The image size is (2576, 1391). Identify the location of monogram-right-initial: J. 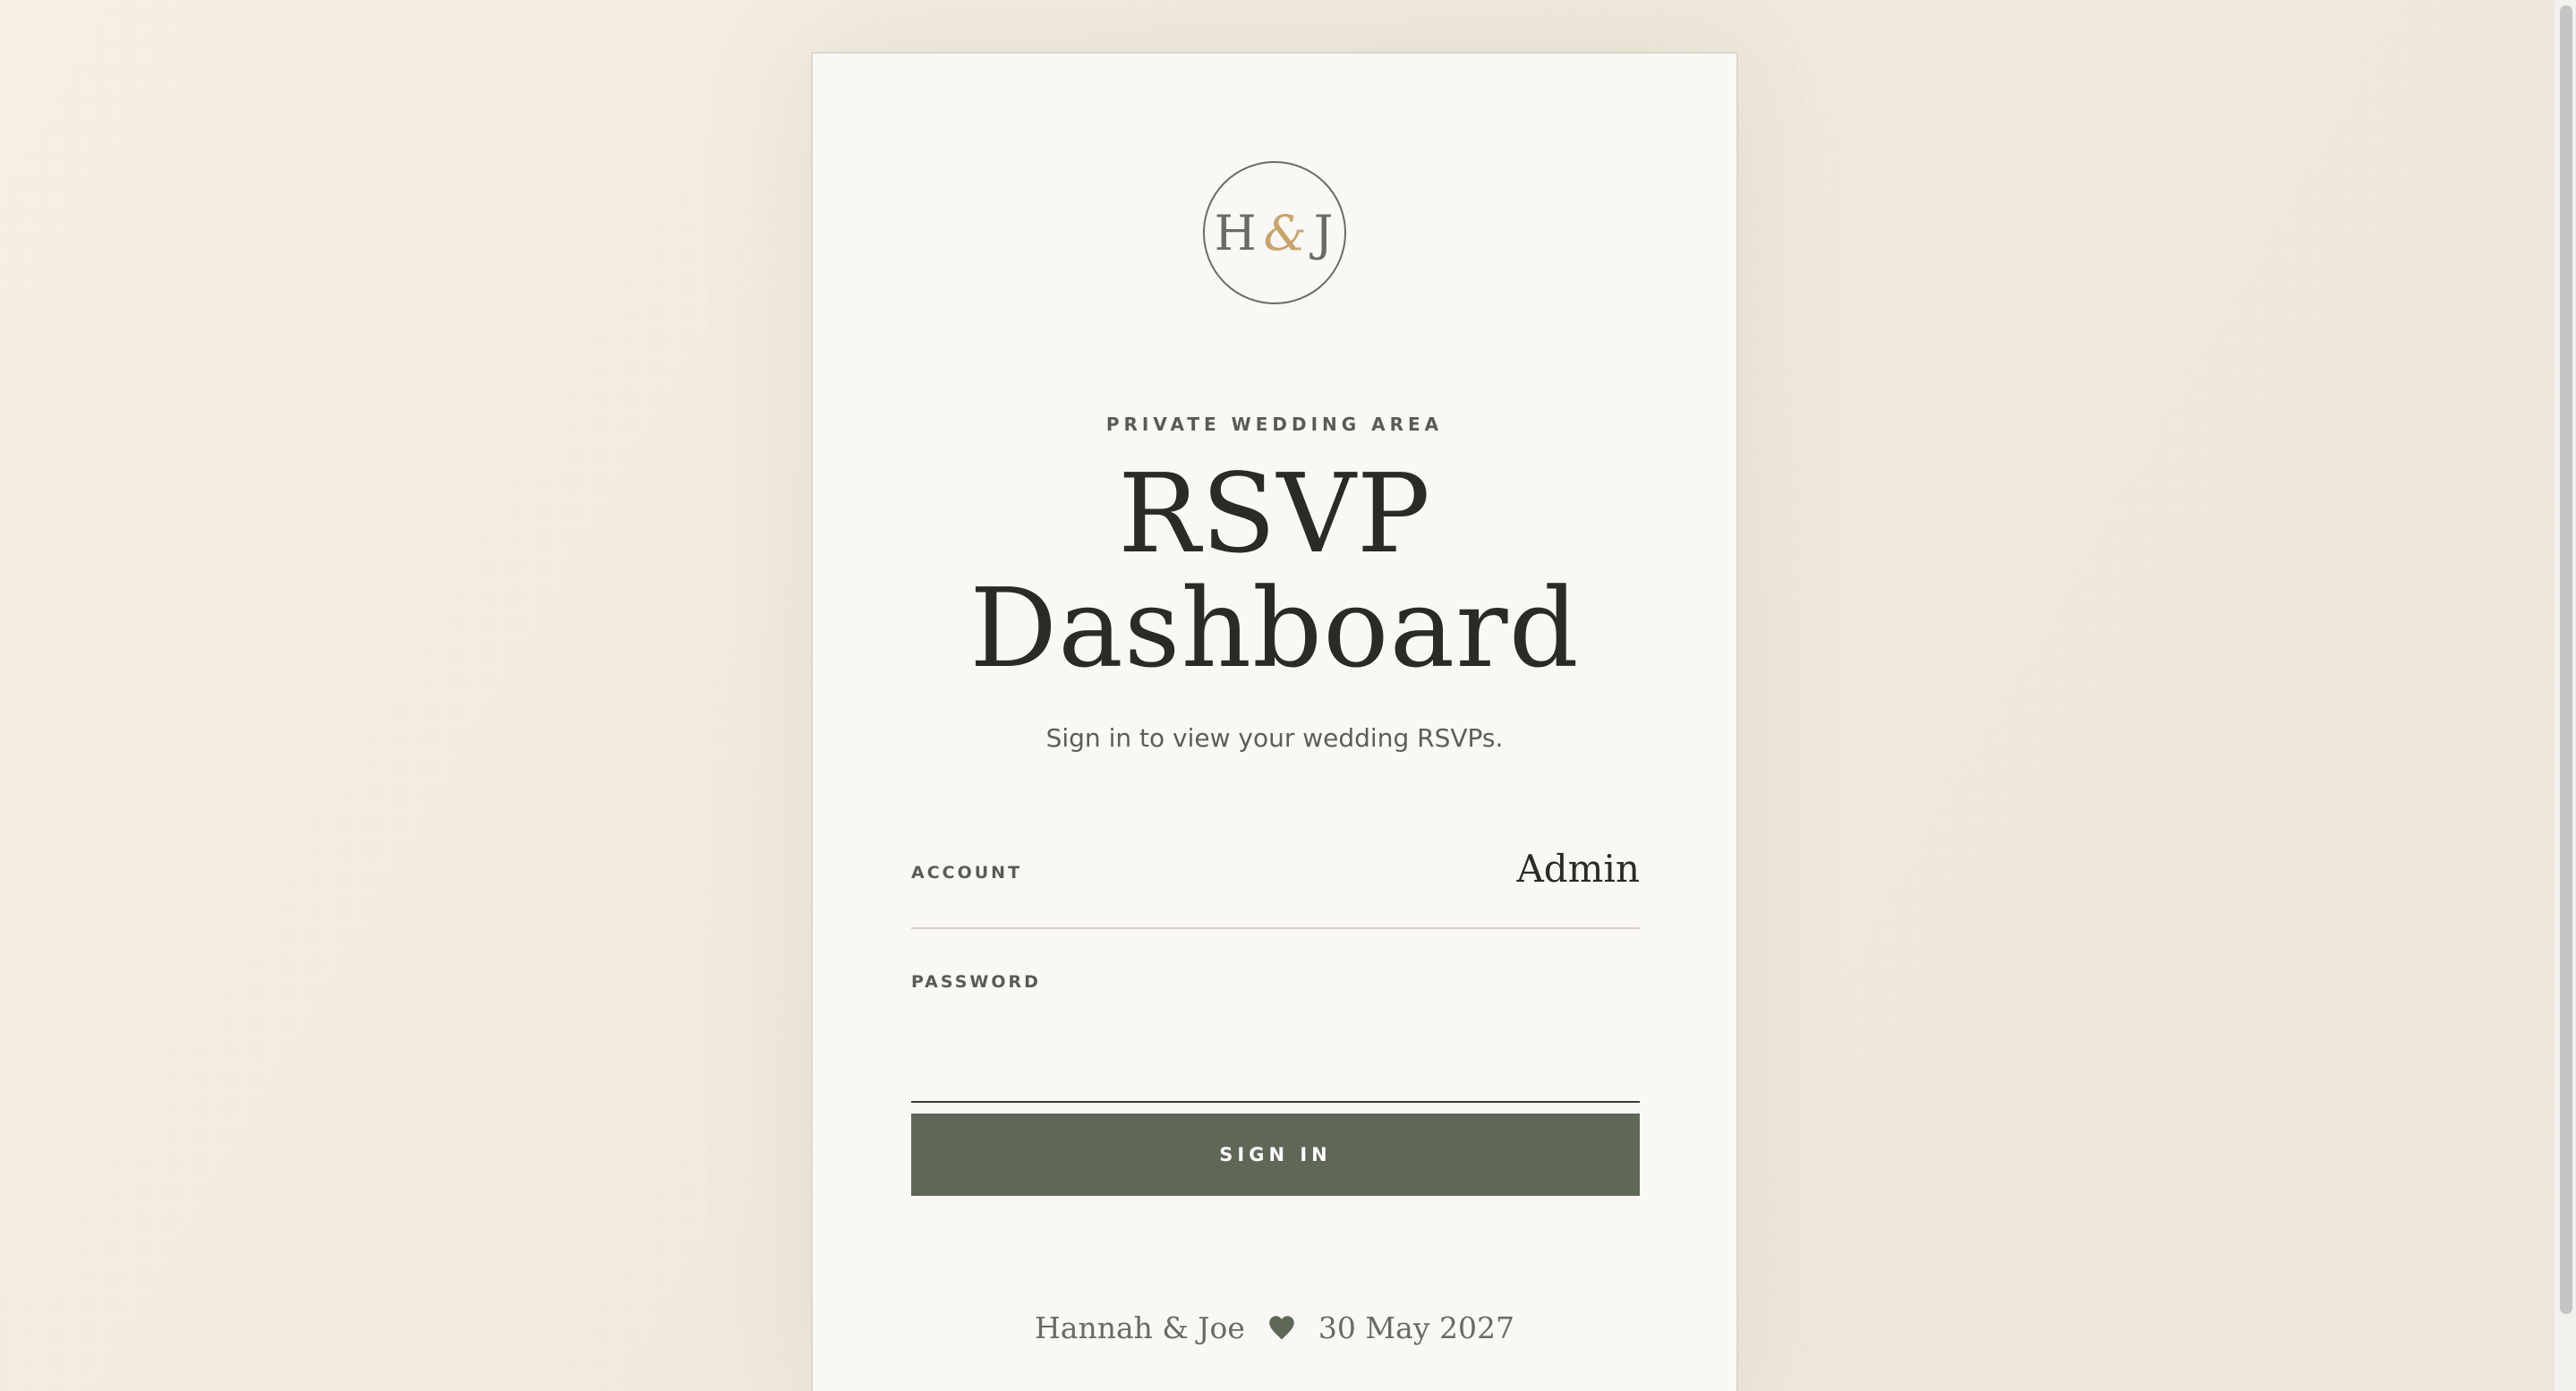
(1324, 232).